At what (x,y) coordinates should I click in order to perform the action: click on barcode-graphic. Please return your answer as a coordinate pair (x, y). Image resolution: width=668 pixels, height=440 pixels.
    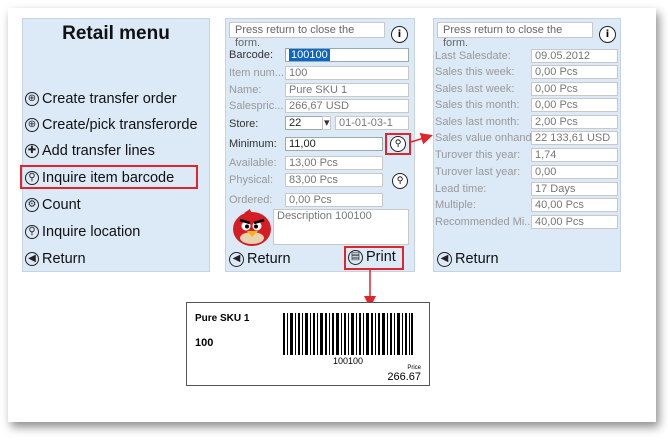
    Looking at the image, I should click on (348, 334).